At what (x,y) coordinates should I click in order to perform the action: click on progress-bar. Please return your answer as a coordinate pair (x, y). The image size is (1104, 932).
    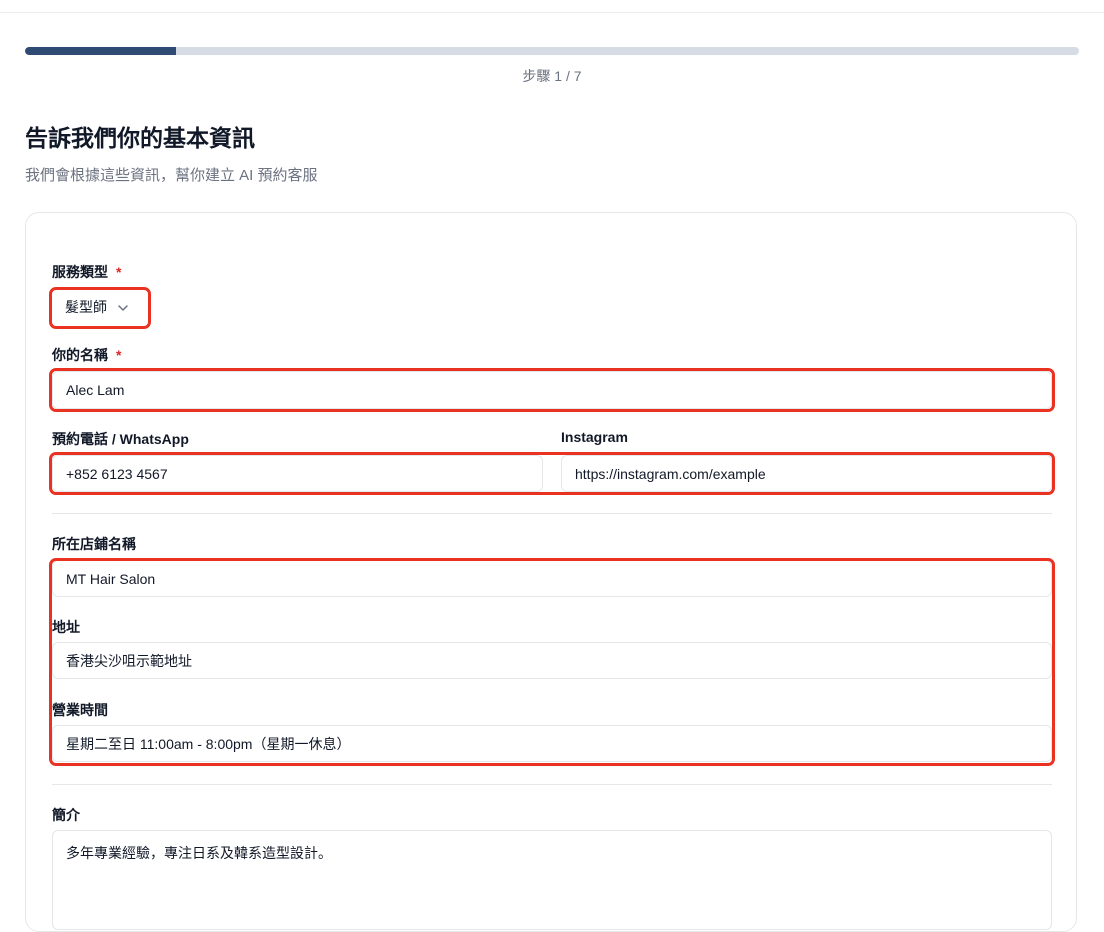
    Looking at the image, I should click on (552, 51).